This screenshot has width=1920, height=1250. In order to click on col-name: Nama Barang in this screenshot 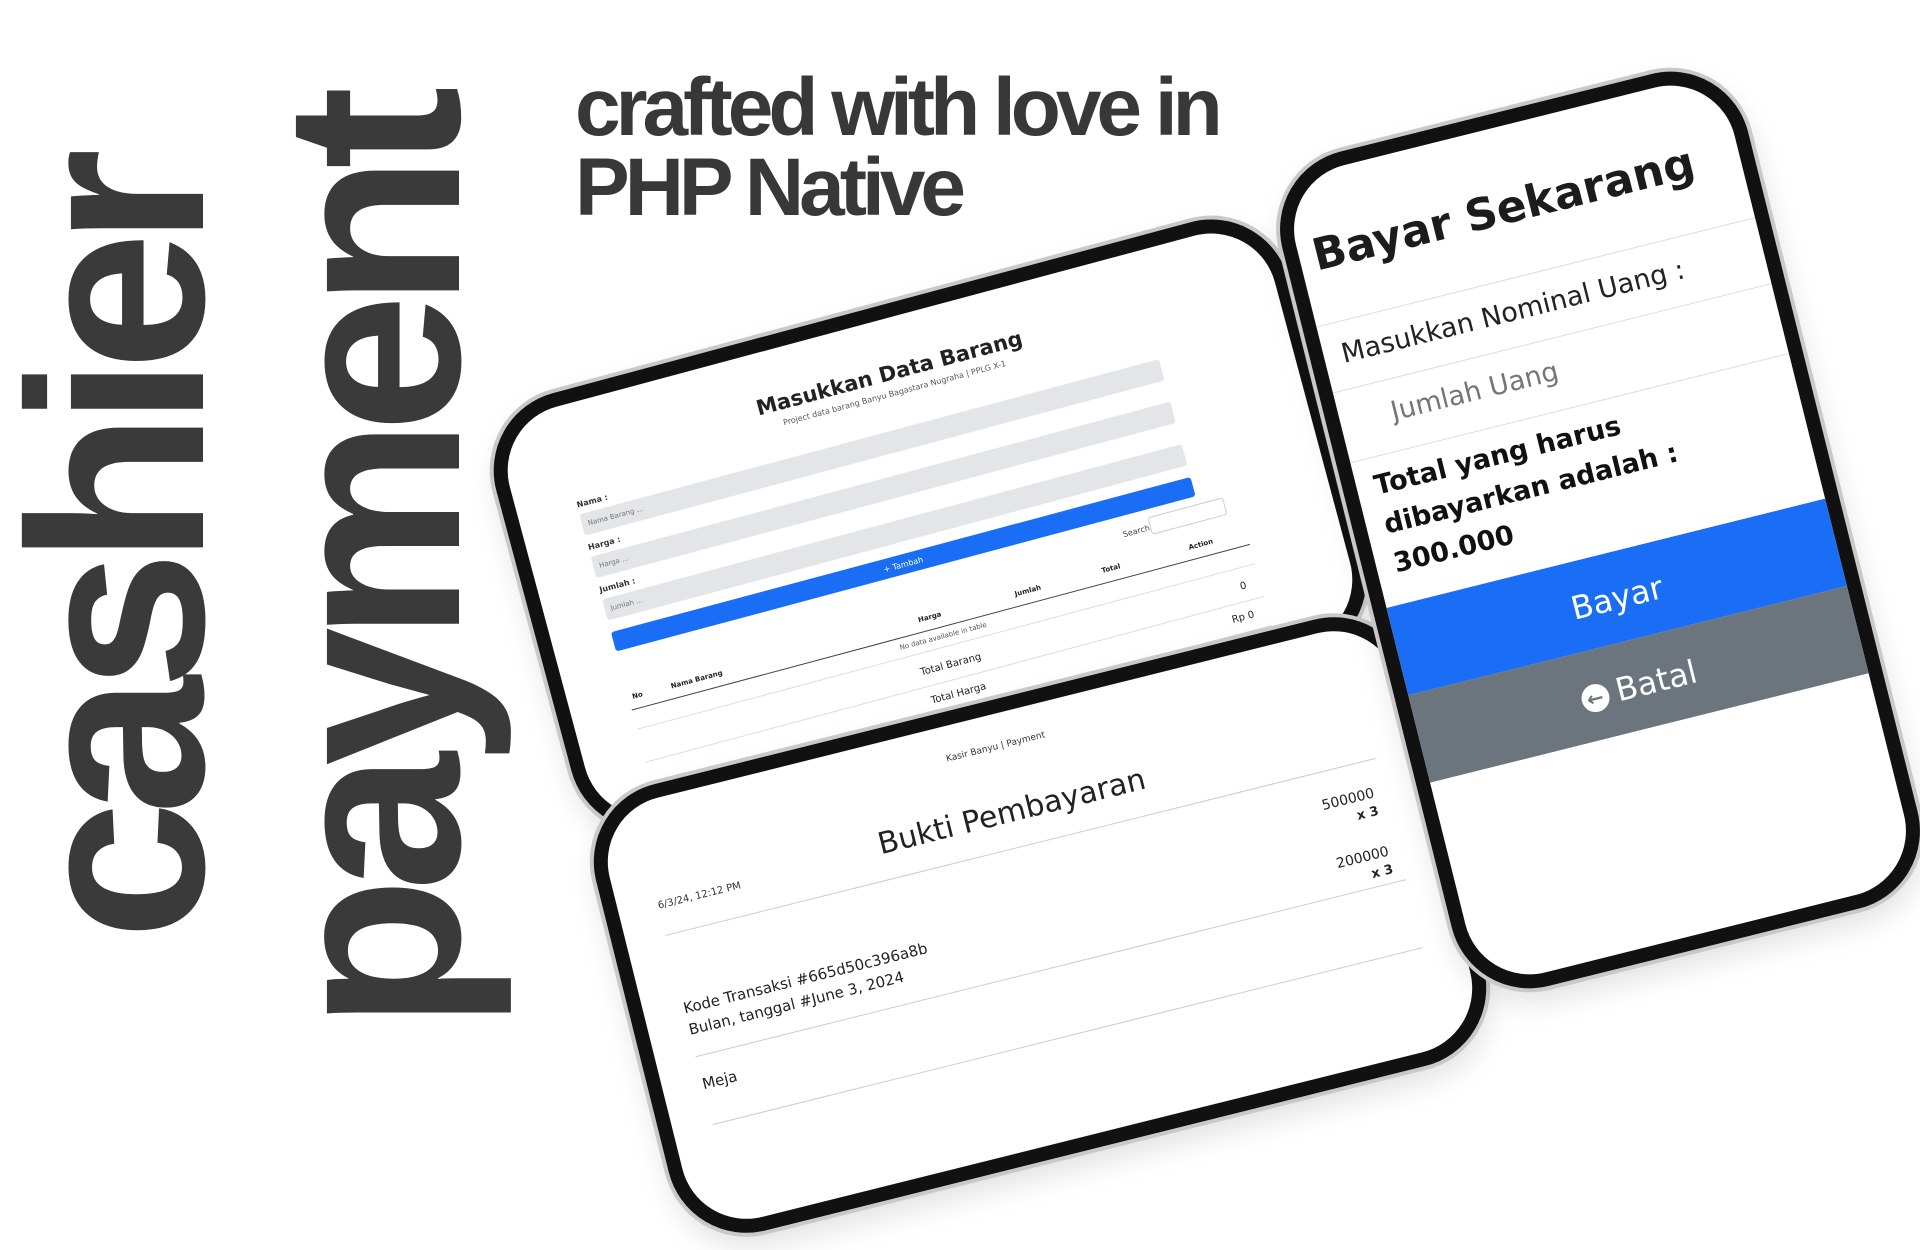, I will do `click(697, 680)`.